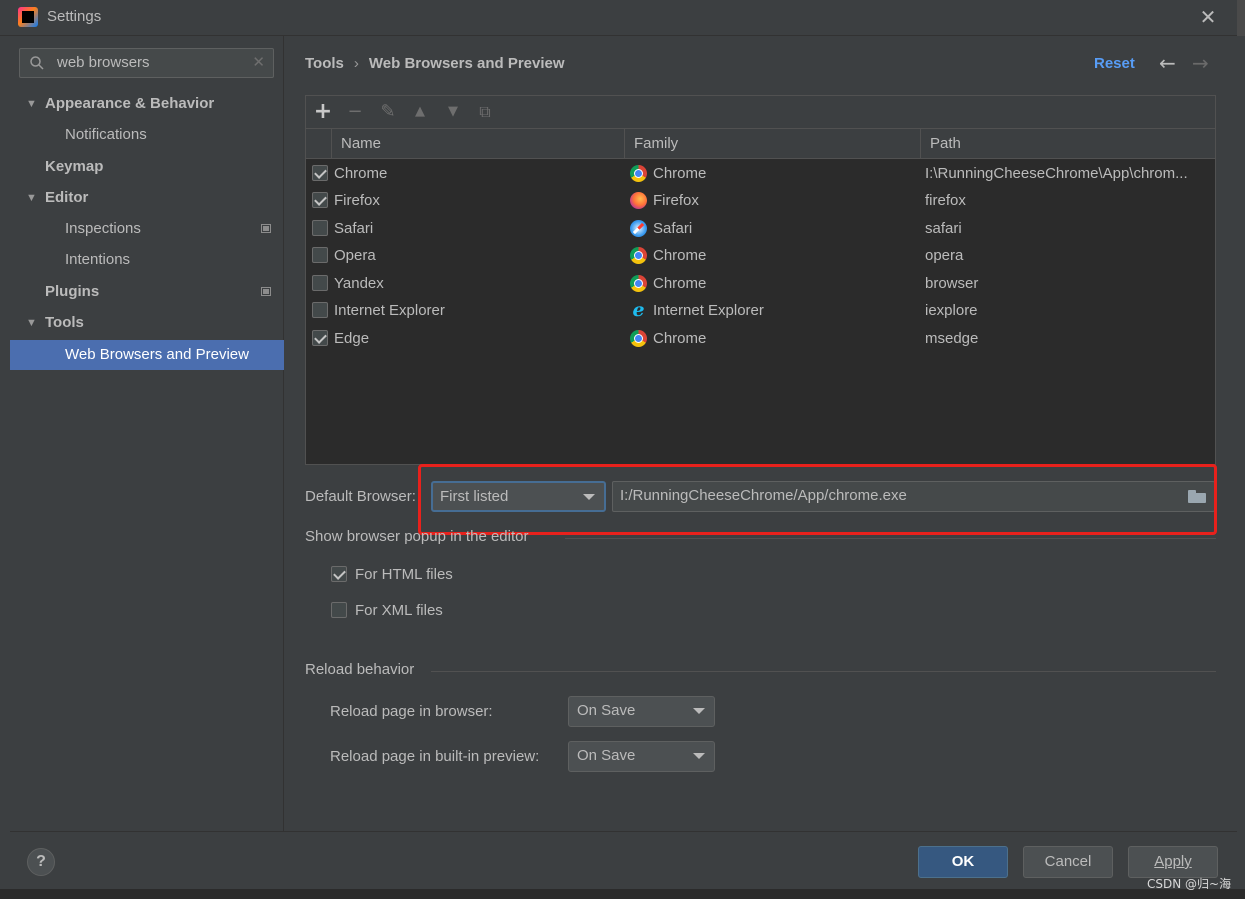  Describe the element at coordinates (760, 228) in the screenshot. I see `table-row: Safari Safari safari` at that location.